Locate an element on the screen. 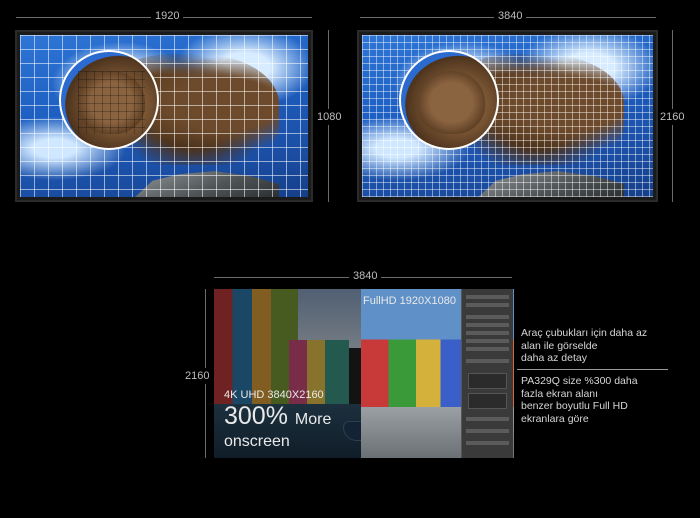 The image size is (700, 518). note-detail-line: daha az detay is located at coordinates (554, 358).